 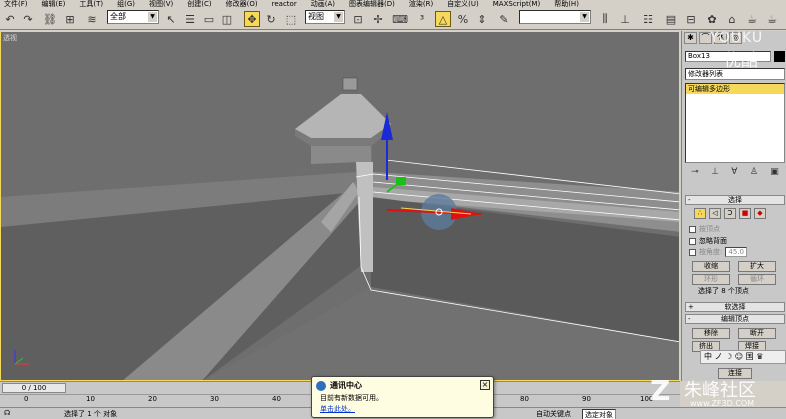 What do you see at coordinates (741, 61) in the screenshot?
I see `youku-cn-watermark: 优酷` at bounding box center [741, 61].